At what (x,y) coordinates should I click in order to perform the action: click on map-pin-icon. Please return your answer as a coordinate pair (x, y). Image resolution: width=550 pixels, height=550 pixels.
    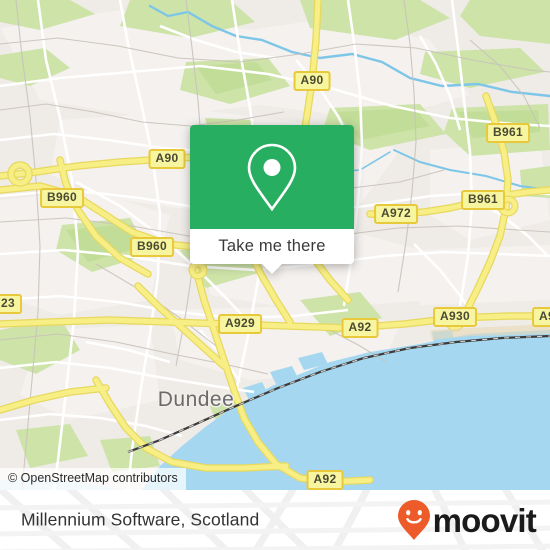
    Looking at the image, I should click on (272, 177).